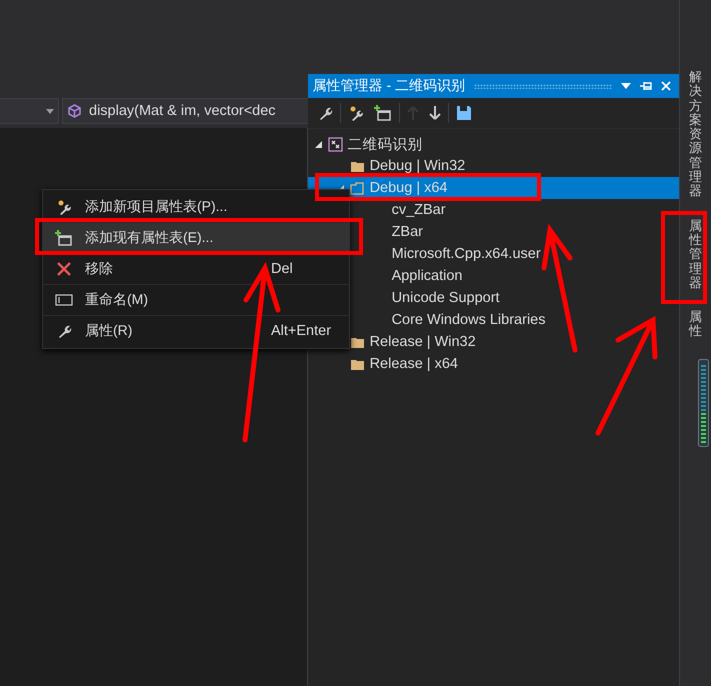 The image size is (711, 686). Describe the element at coordinates (419, 210) in the screenshot. I see `tree-label: cv_ZBar` at that location.